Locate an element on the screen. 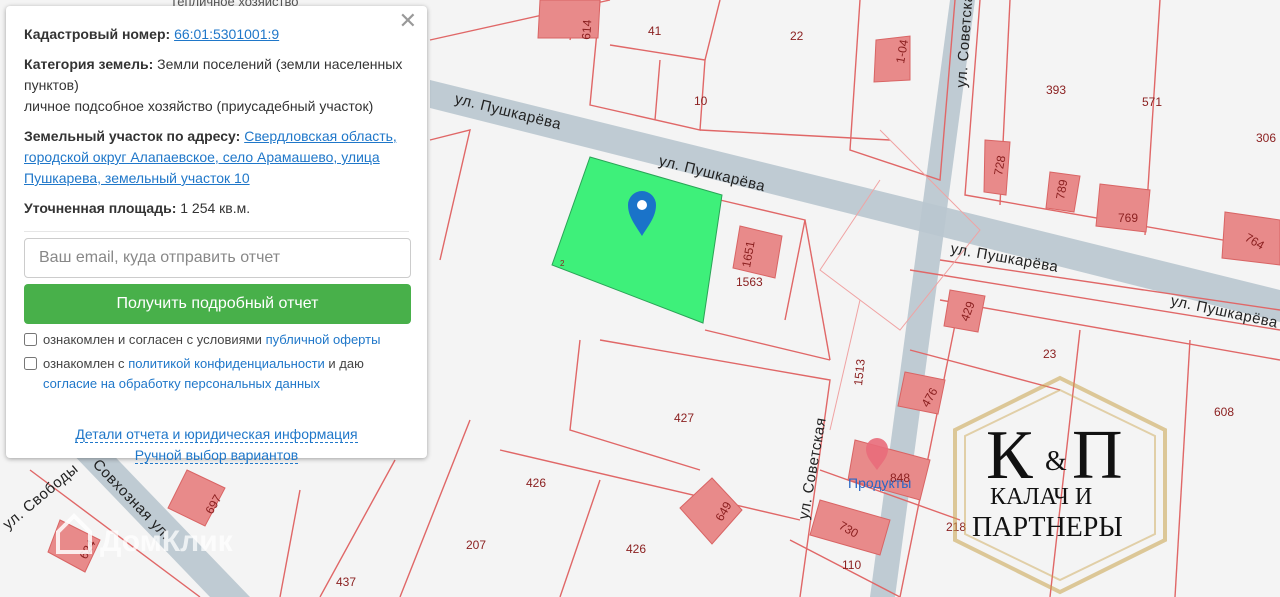 The height and width of the screenshot is (597, 1280). get-report-button: Получить подробный отчет is located at coordinates (217, 304).